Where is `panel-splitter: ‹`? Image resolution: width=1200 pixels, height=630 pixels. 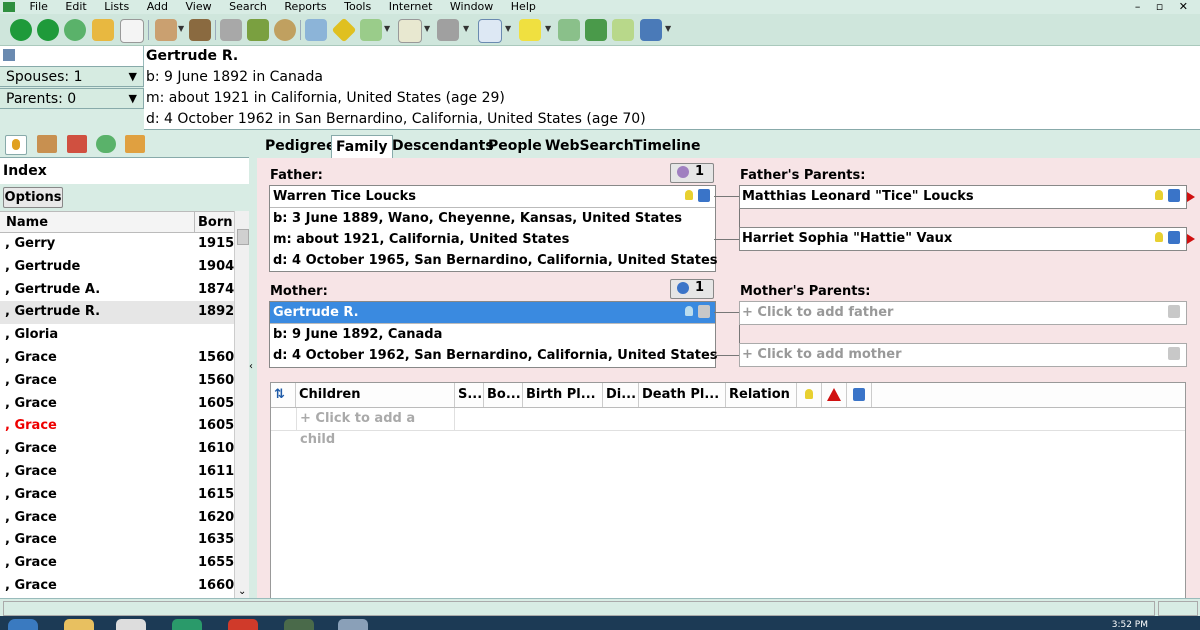 panel-splitter: ‹ is located at coordinates (253, 364).